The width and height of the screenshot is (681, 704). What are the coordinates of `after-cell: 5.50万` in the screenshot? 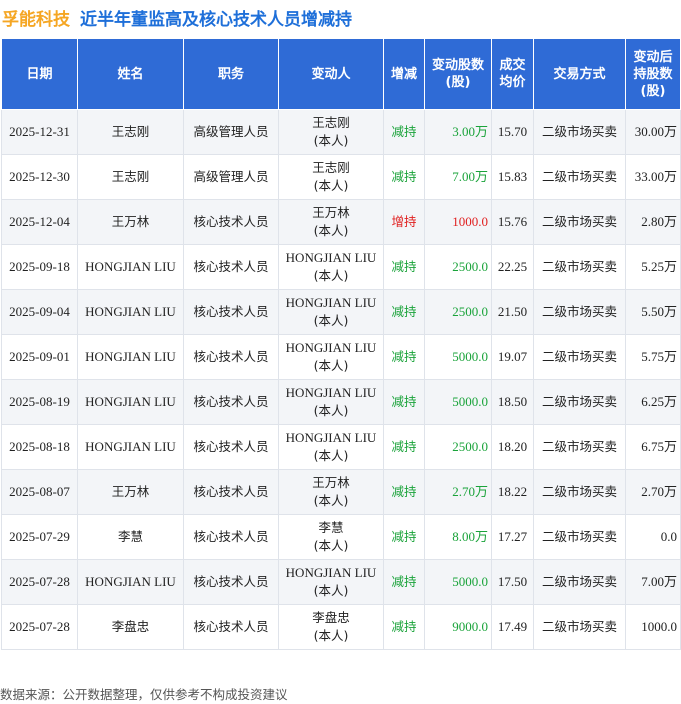 It's located at (653, 312).